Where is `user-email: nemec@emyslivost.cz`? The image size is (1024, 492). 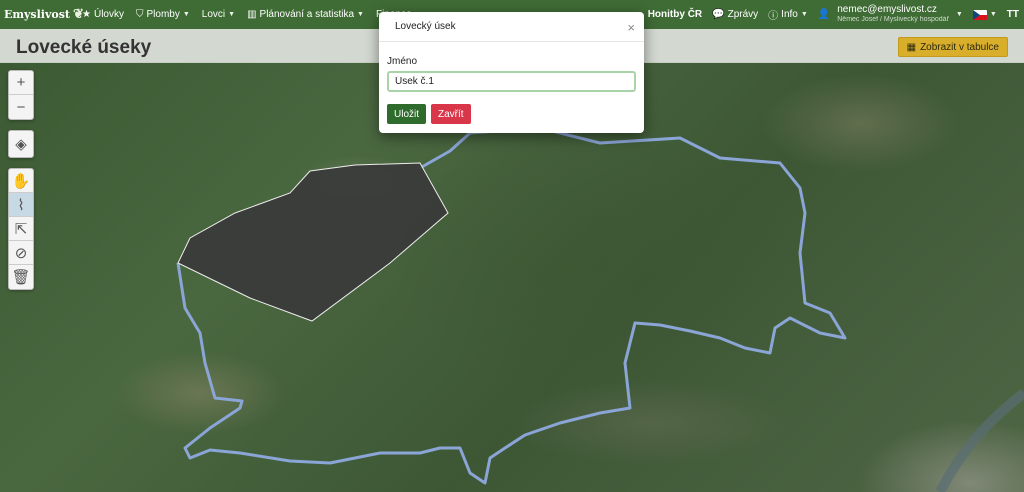 user-email: nemec@emyslivost.cz is located at coordinates (887, 9).